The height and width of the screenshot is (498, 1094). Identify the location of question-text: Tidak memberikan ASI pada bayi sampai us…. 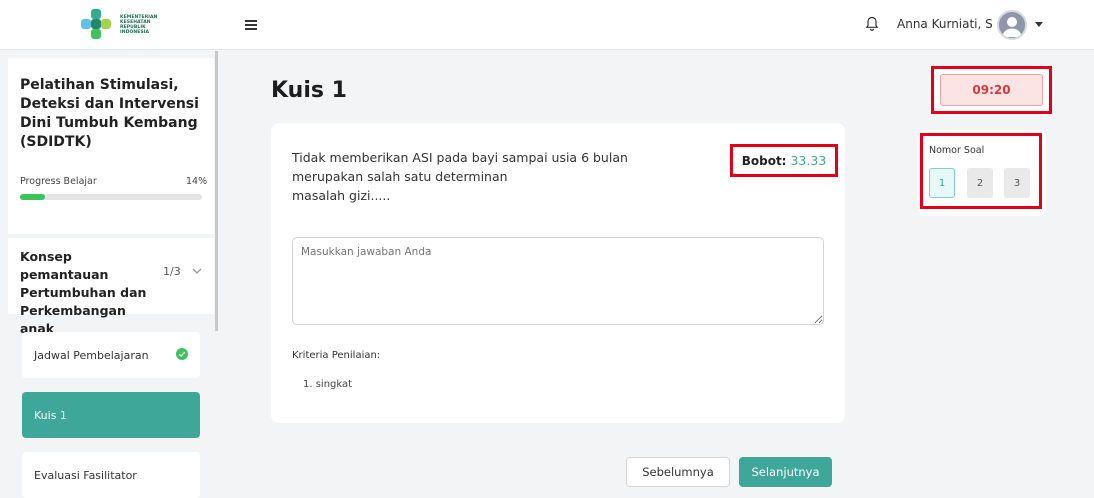
(460, 176).